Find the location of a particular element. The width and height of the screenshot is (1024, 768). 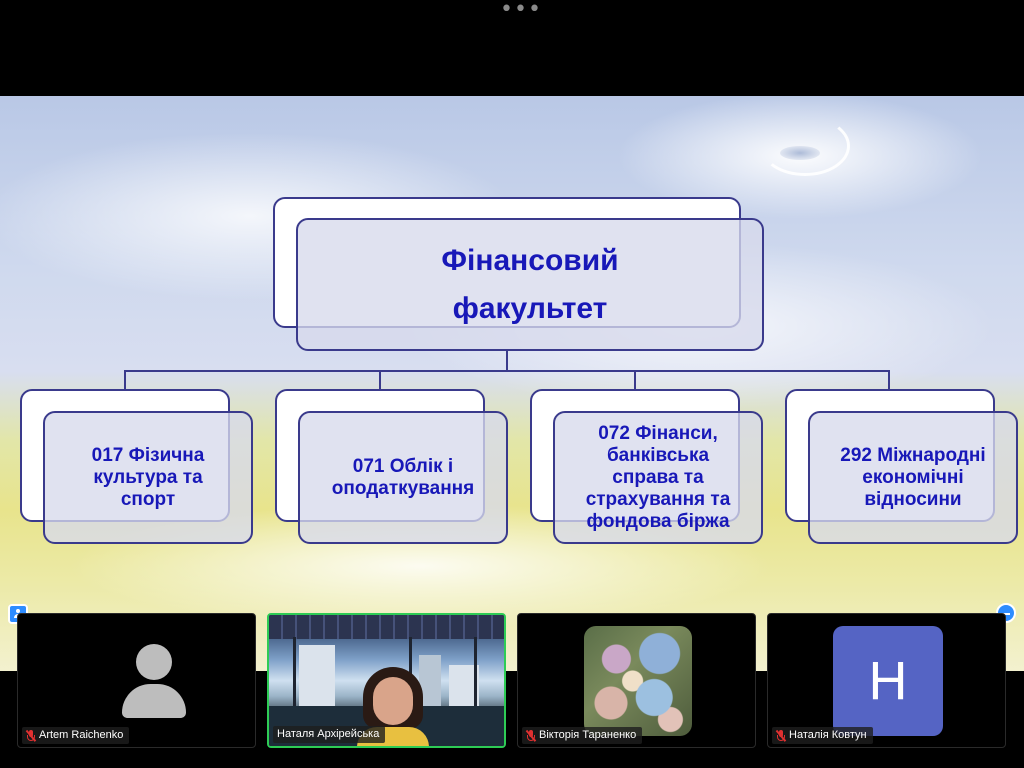

person-placeholder-icon is located at coordinates (154, 681).